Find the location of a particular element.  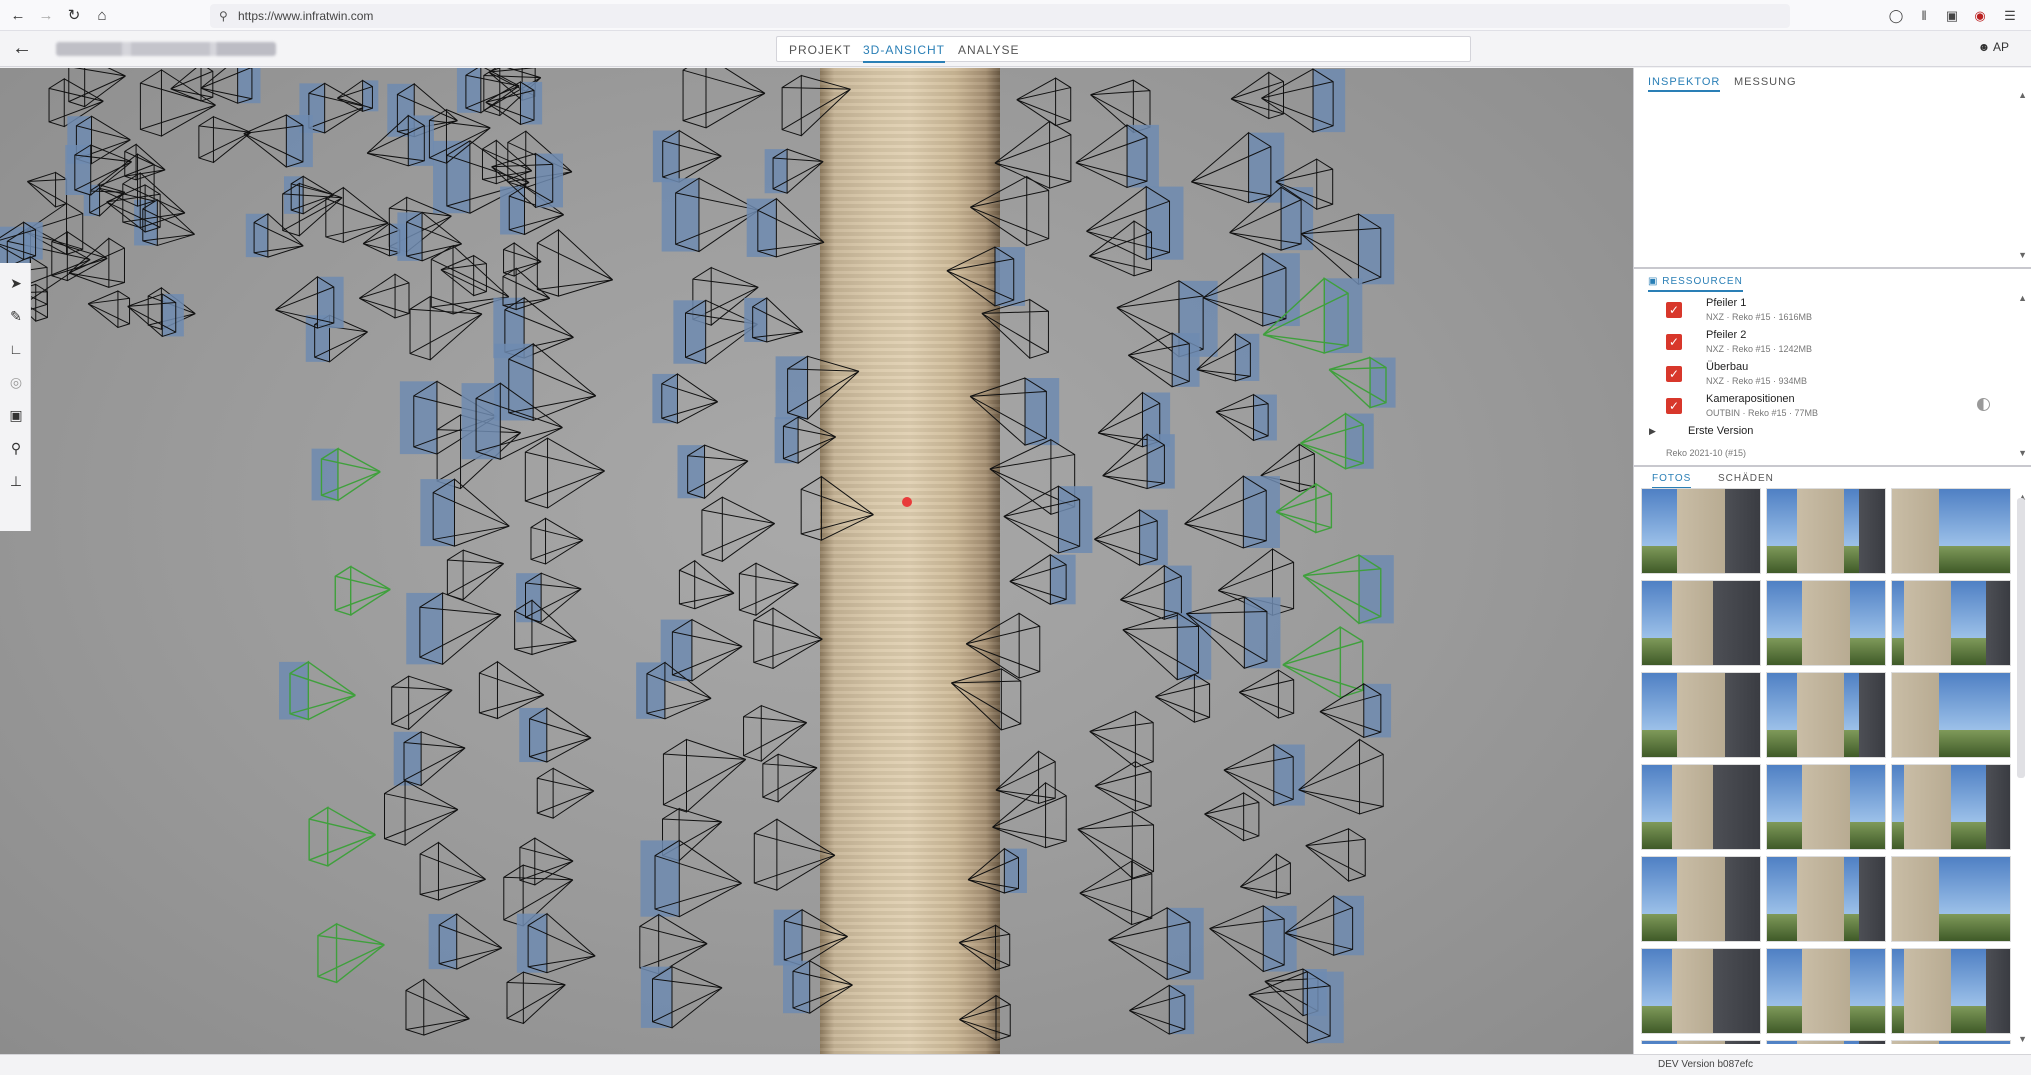

reload-icon: ↻ is located at coordinates (74, 16).